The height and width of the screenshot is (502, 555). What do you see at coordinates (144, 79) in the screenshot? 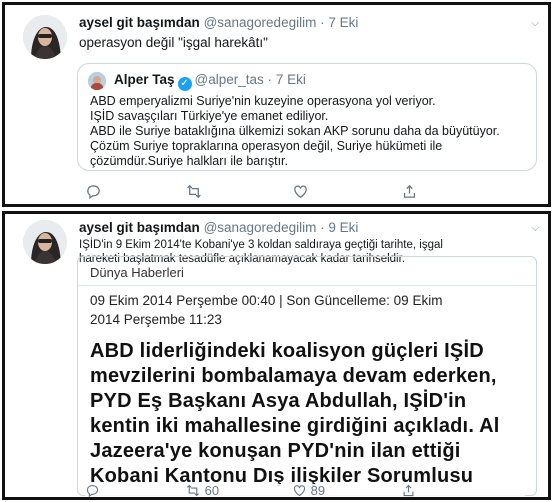
I see `quoted-author-name: Alper Taş` at bounding box center [144, 79].